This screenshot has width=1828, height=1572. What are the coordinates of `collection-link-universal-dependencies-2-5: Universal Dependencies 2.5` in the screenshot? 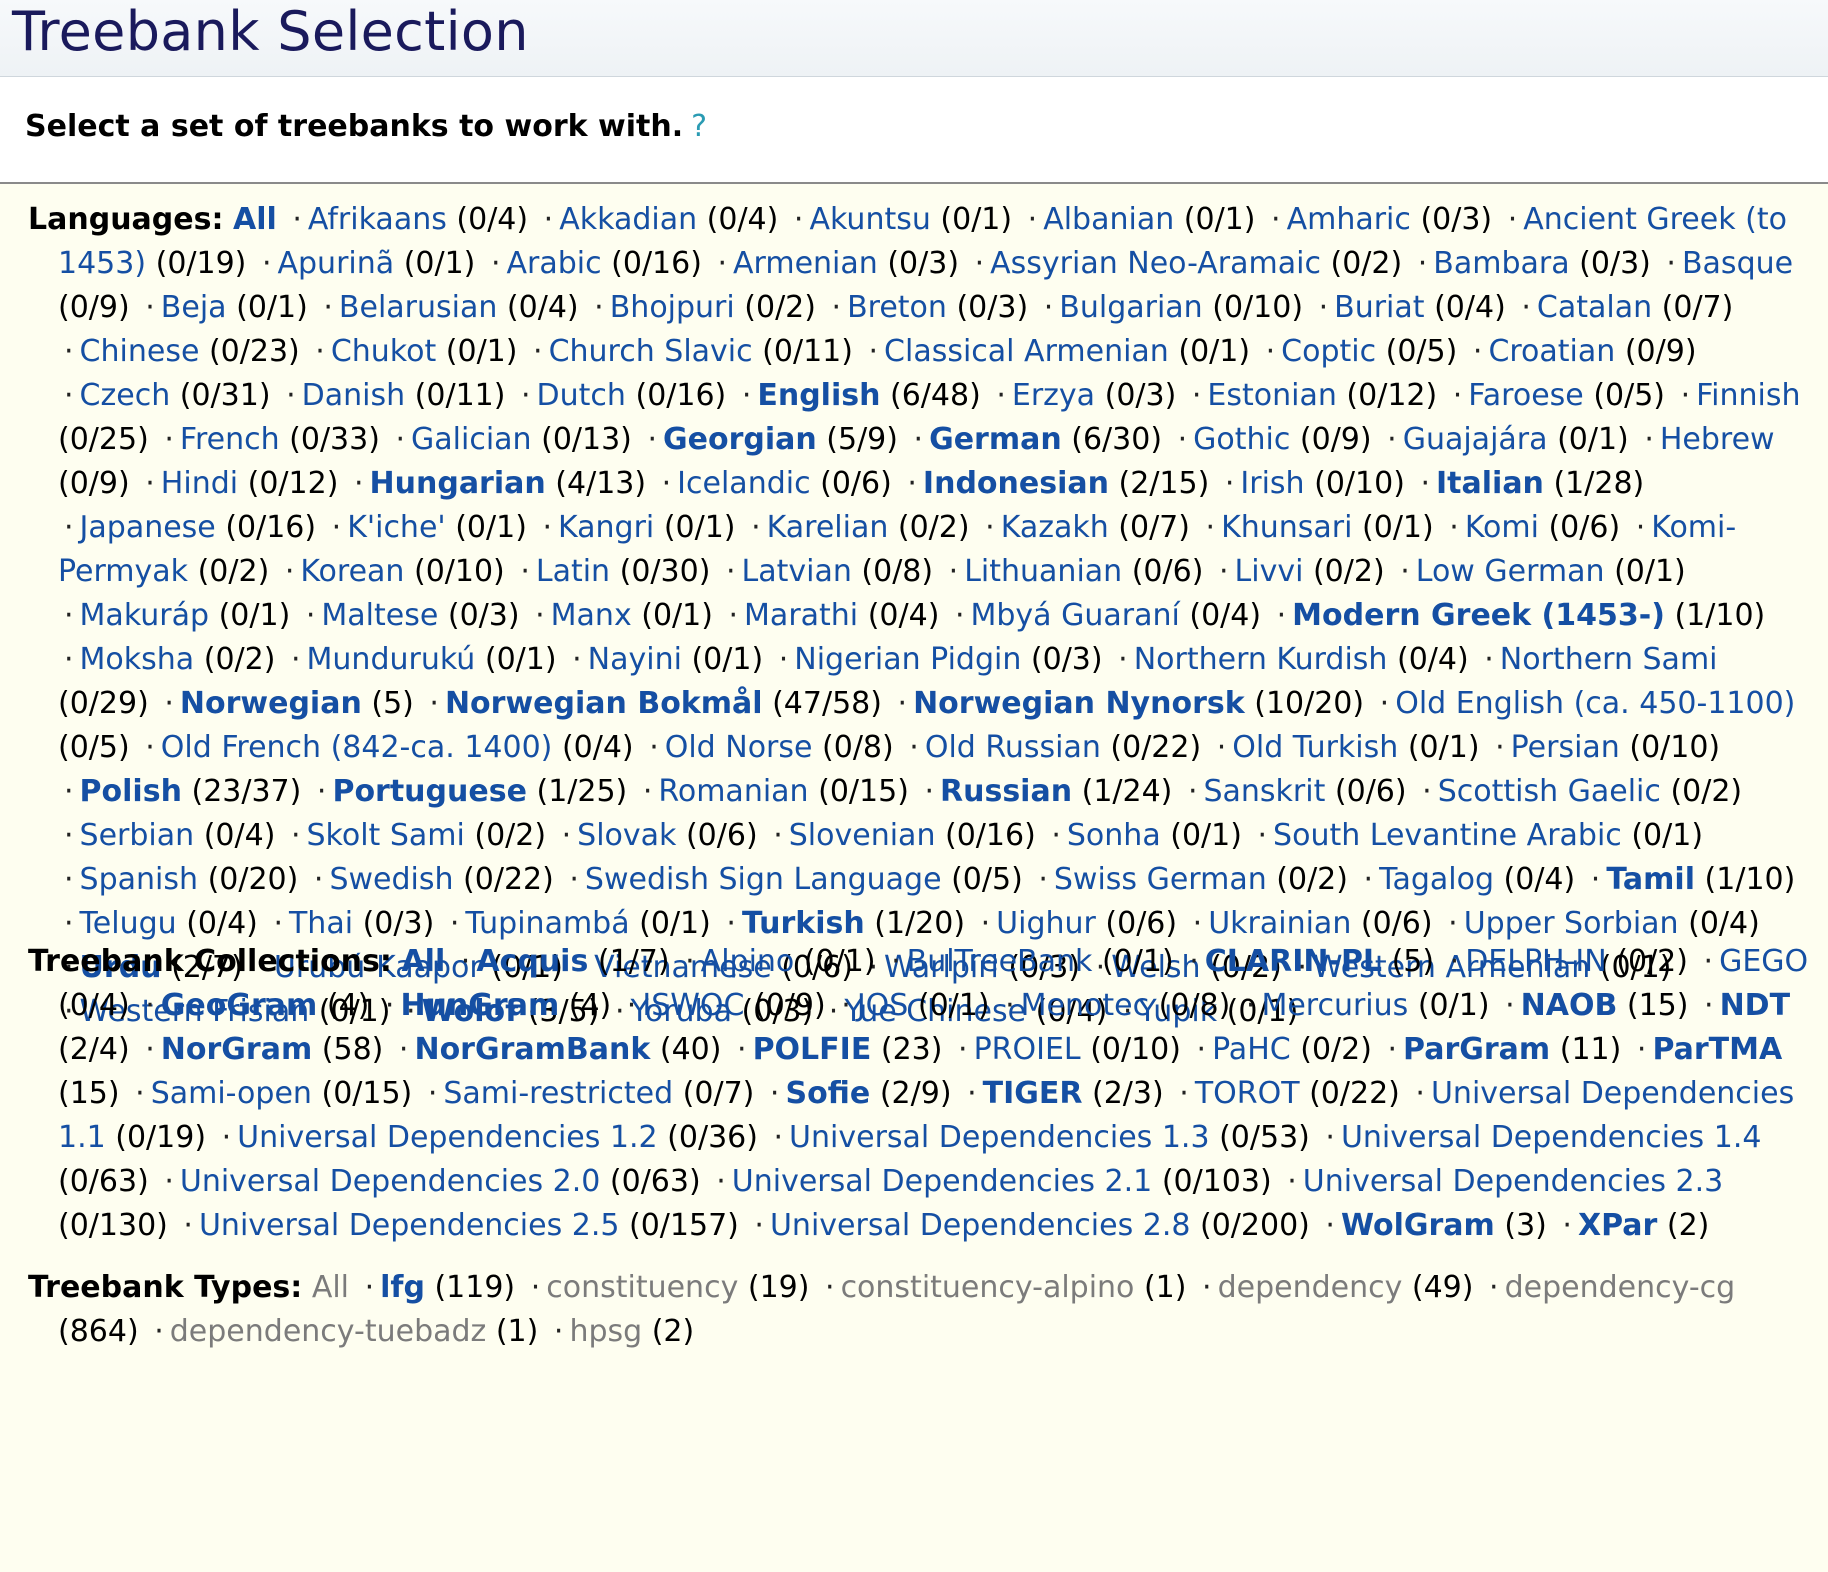 It's located at (409, 1225).